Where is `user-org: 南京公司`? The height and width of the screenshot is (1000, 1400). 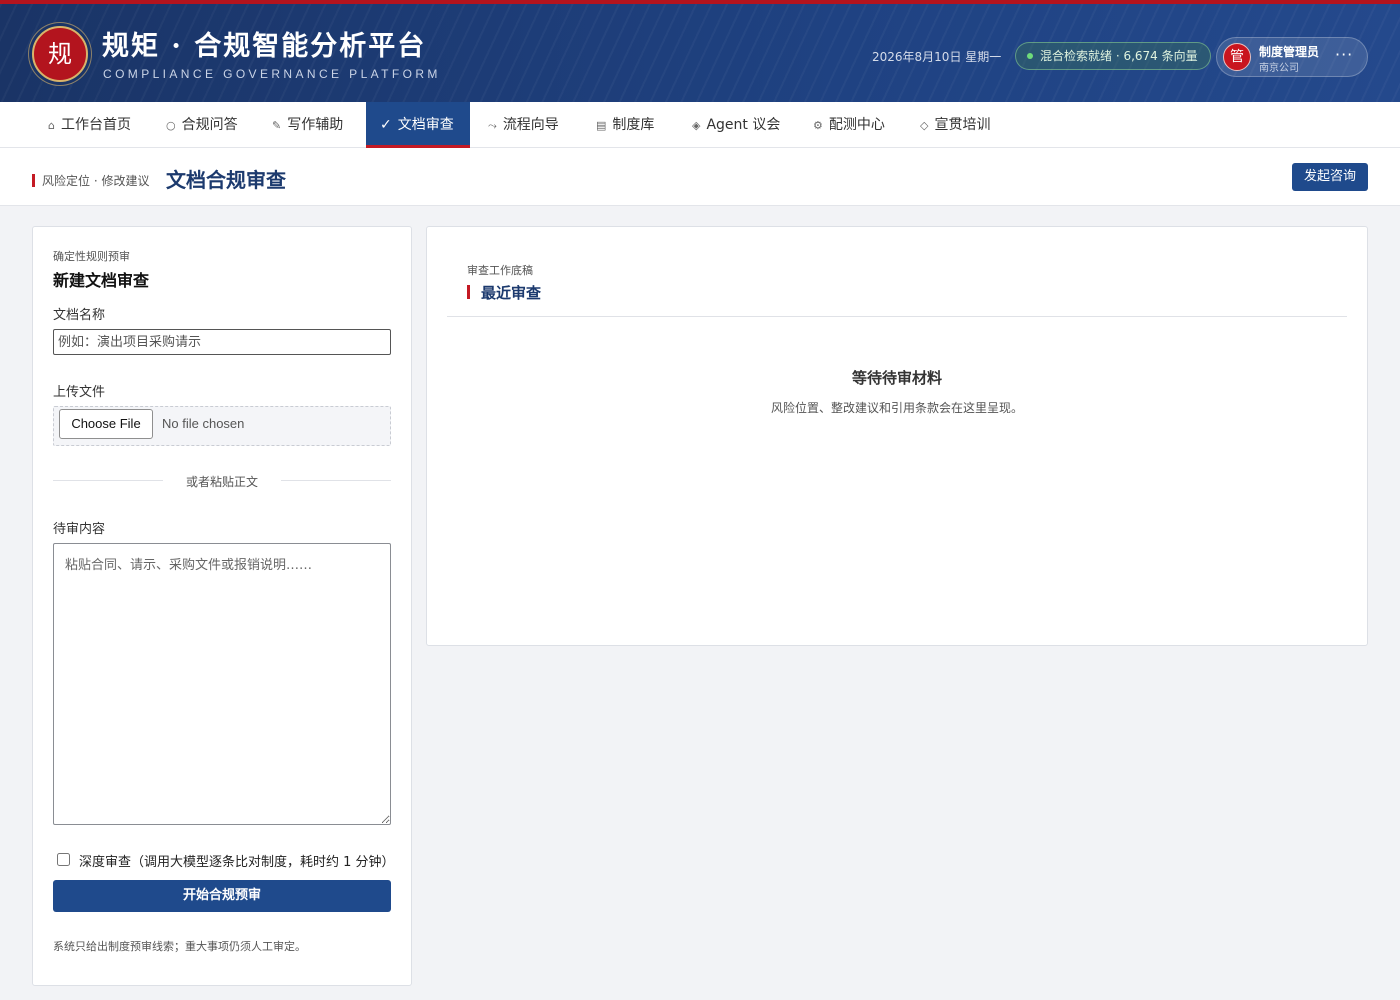 user-org: 南京公司 is located at coordinates (1279, 68).